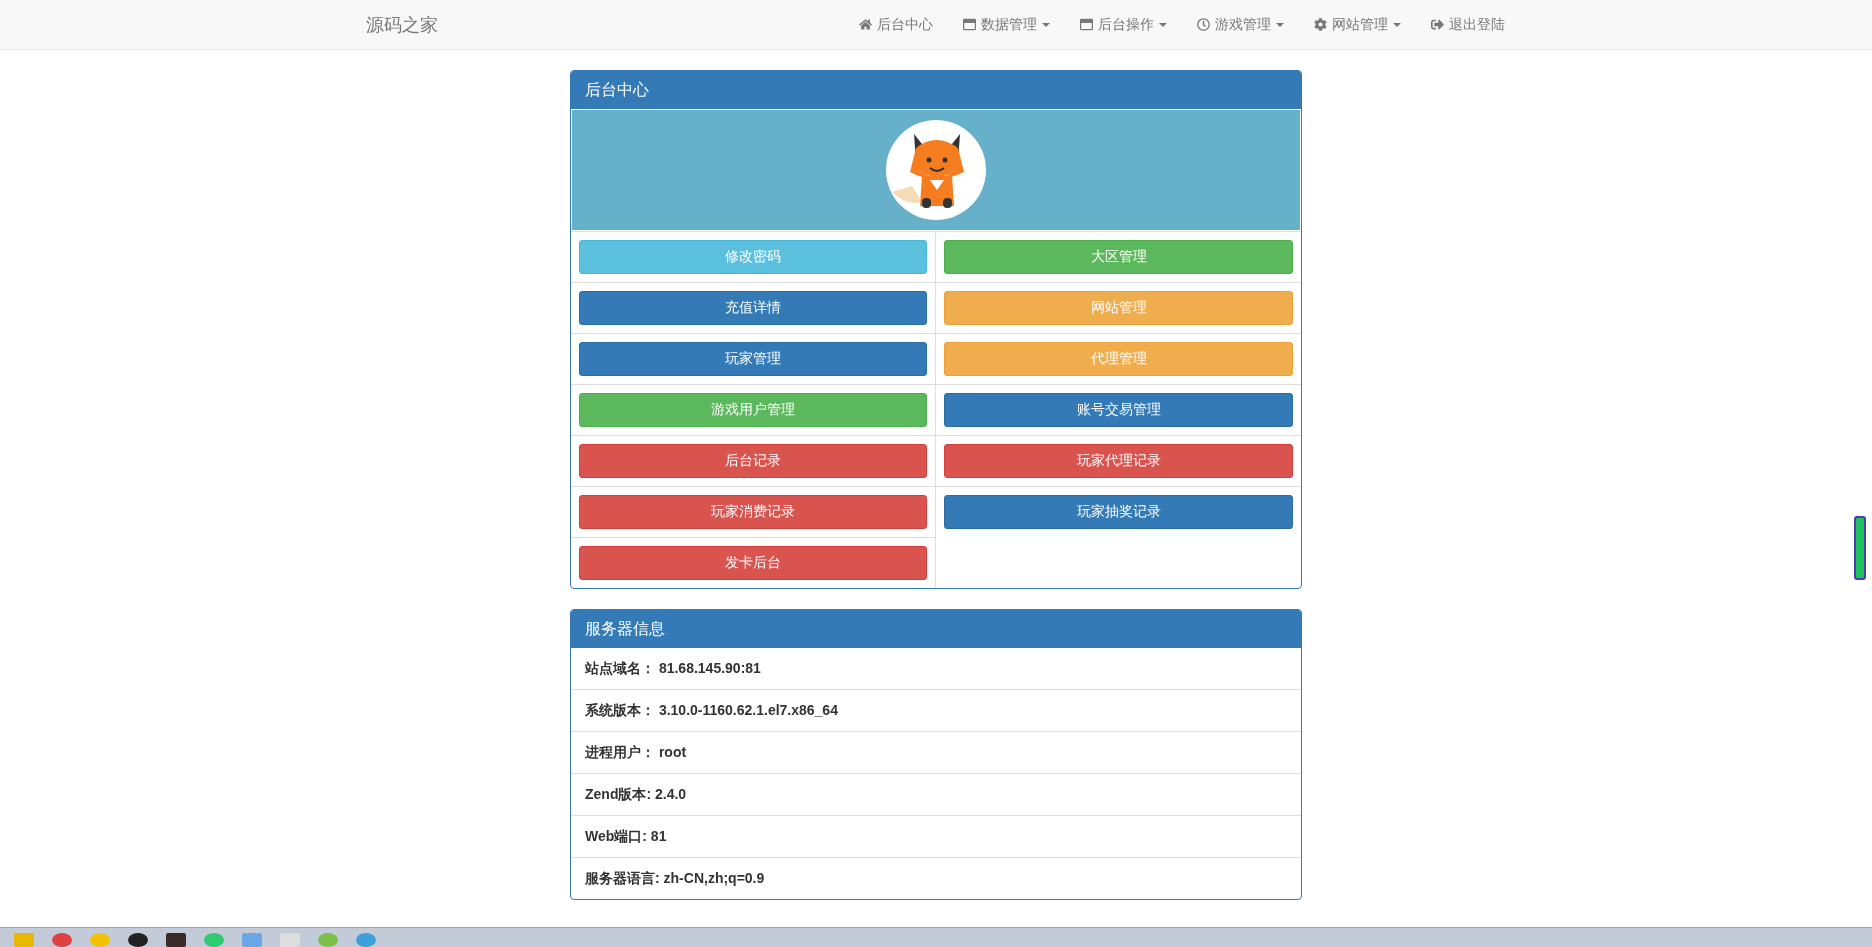  Describe the element at coordinates (1860, 548) in the screenshot. I see `side-widget` at that location.